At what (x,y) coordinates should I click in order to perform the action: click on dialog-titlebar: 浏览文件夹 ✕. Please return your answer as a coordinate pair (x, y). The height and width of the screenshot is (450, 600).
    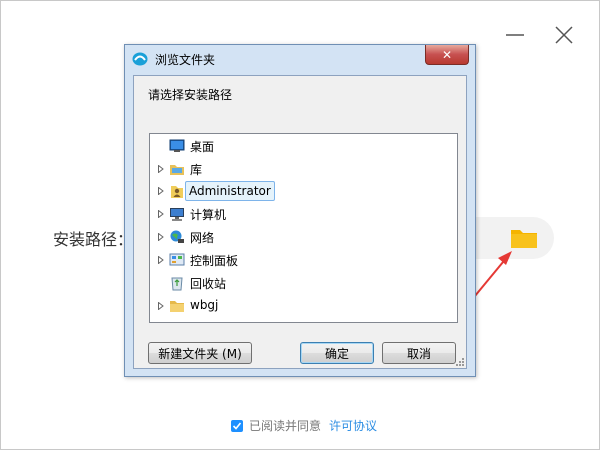
    Looking at the image, I should click on (300, 59).